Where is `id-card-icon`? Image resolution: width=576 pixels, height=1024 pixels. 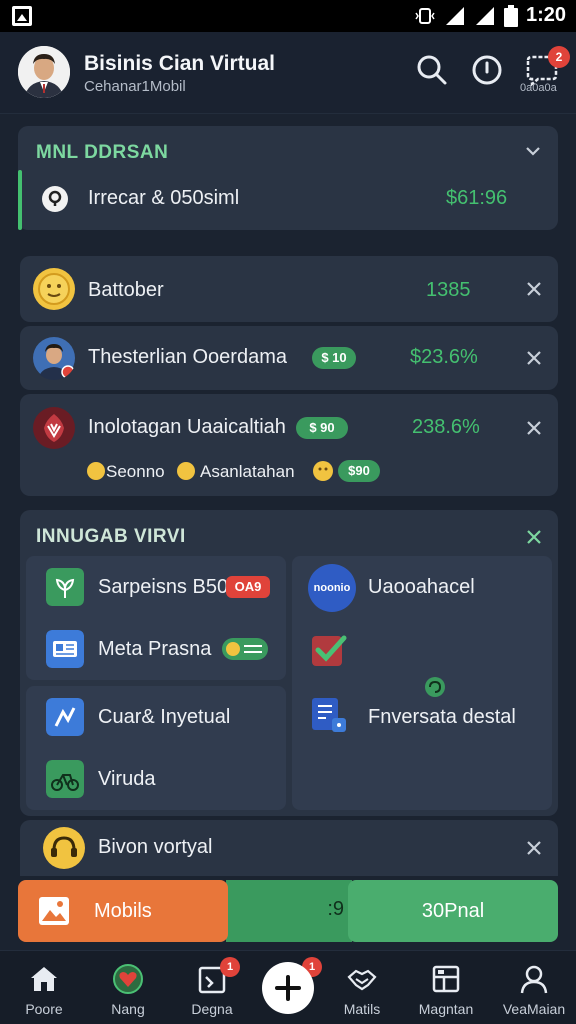 id-card-icon is located at coordinates (65, 649).